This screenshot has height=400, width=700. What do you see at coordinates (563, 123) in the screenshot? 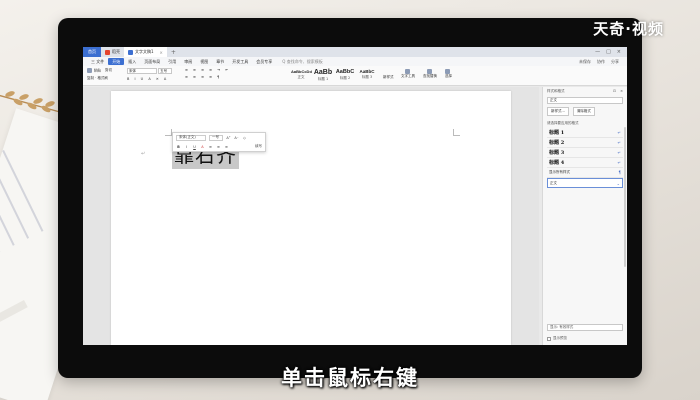
I see `panel-section-label: 请选择要应用的格式` at bounding box center [563, 123].